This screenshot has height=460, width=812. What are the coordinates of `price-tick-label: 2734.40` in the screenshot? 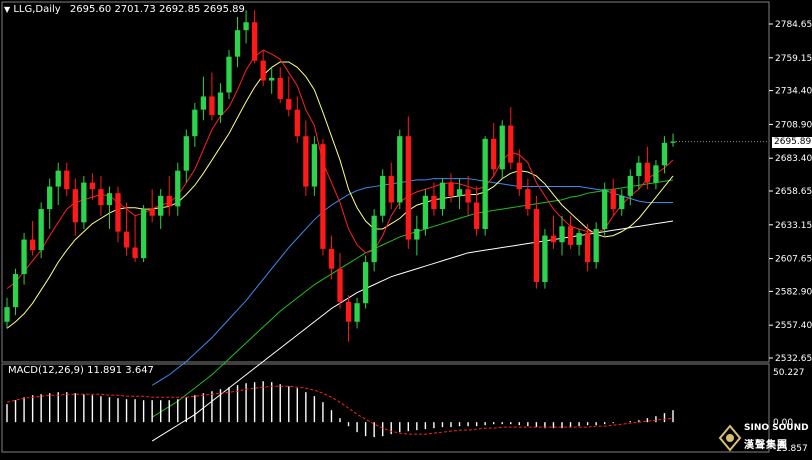 It's located at (793, 92).